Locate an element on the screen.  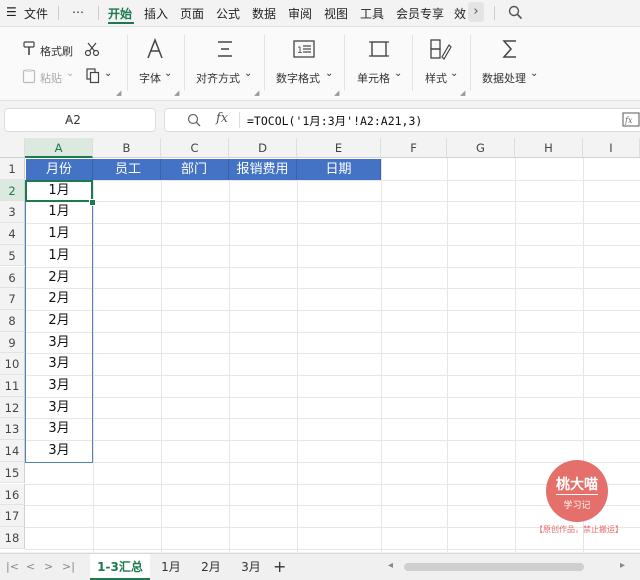
row-header: 12 is located at coordinates (12, 407).